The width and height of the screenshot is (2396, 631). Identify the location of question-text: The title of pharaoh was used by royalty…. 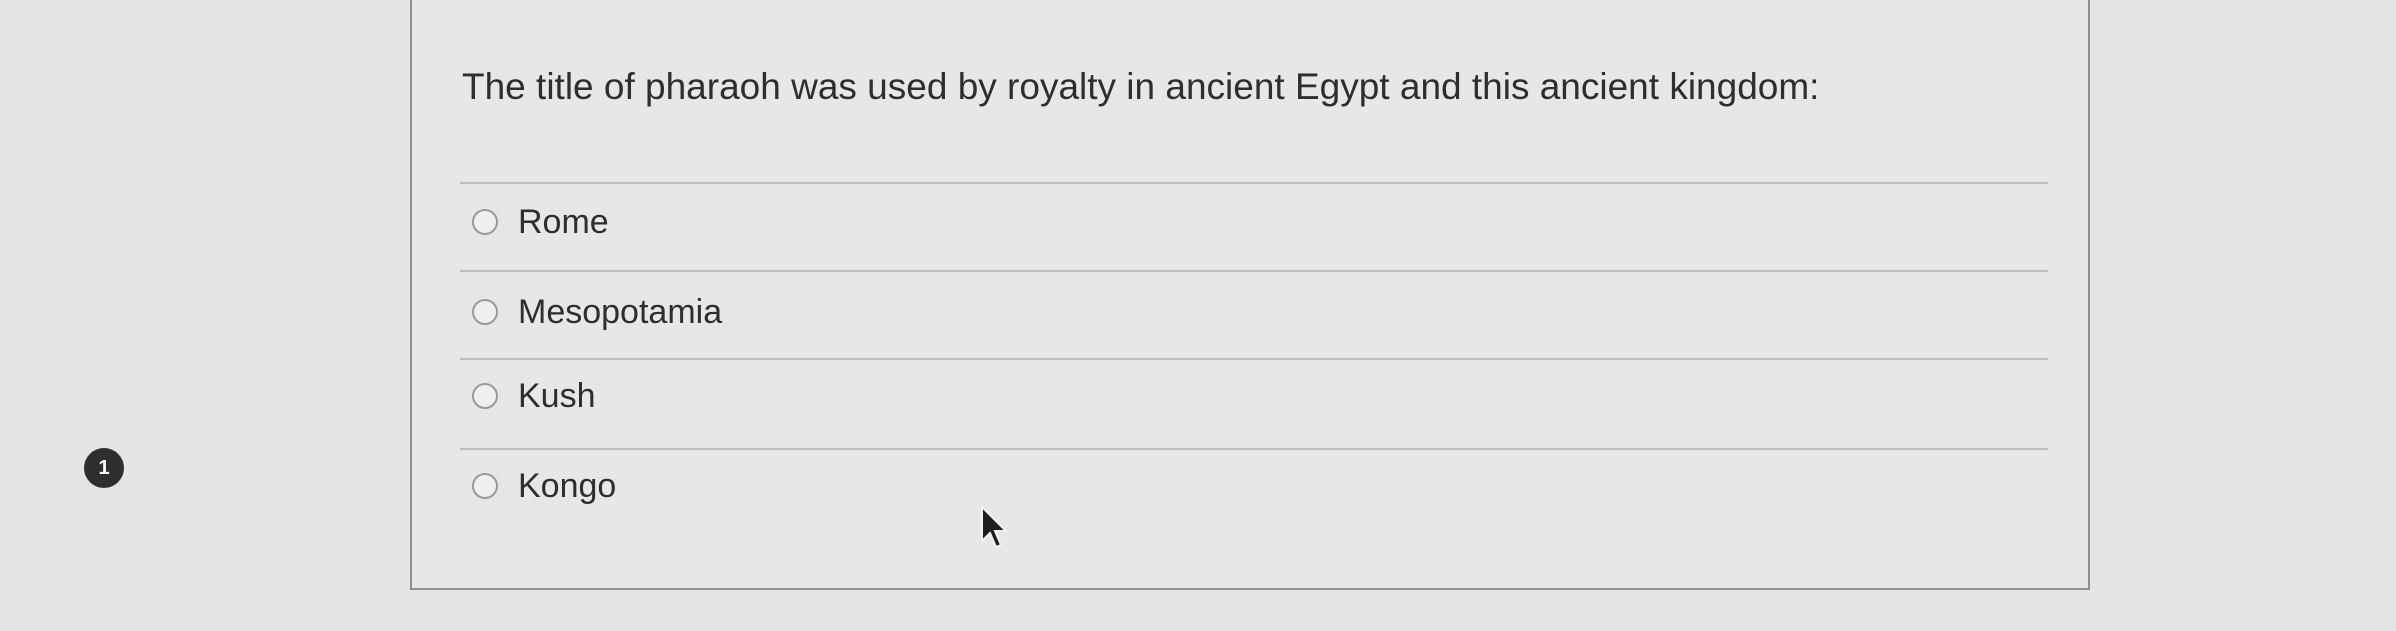
(1141, 86).